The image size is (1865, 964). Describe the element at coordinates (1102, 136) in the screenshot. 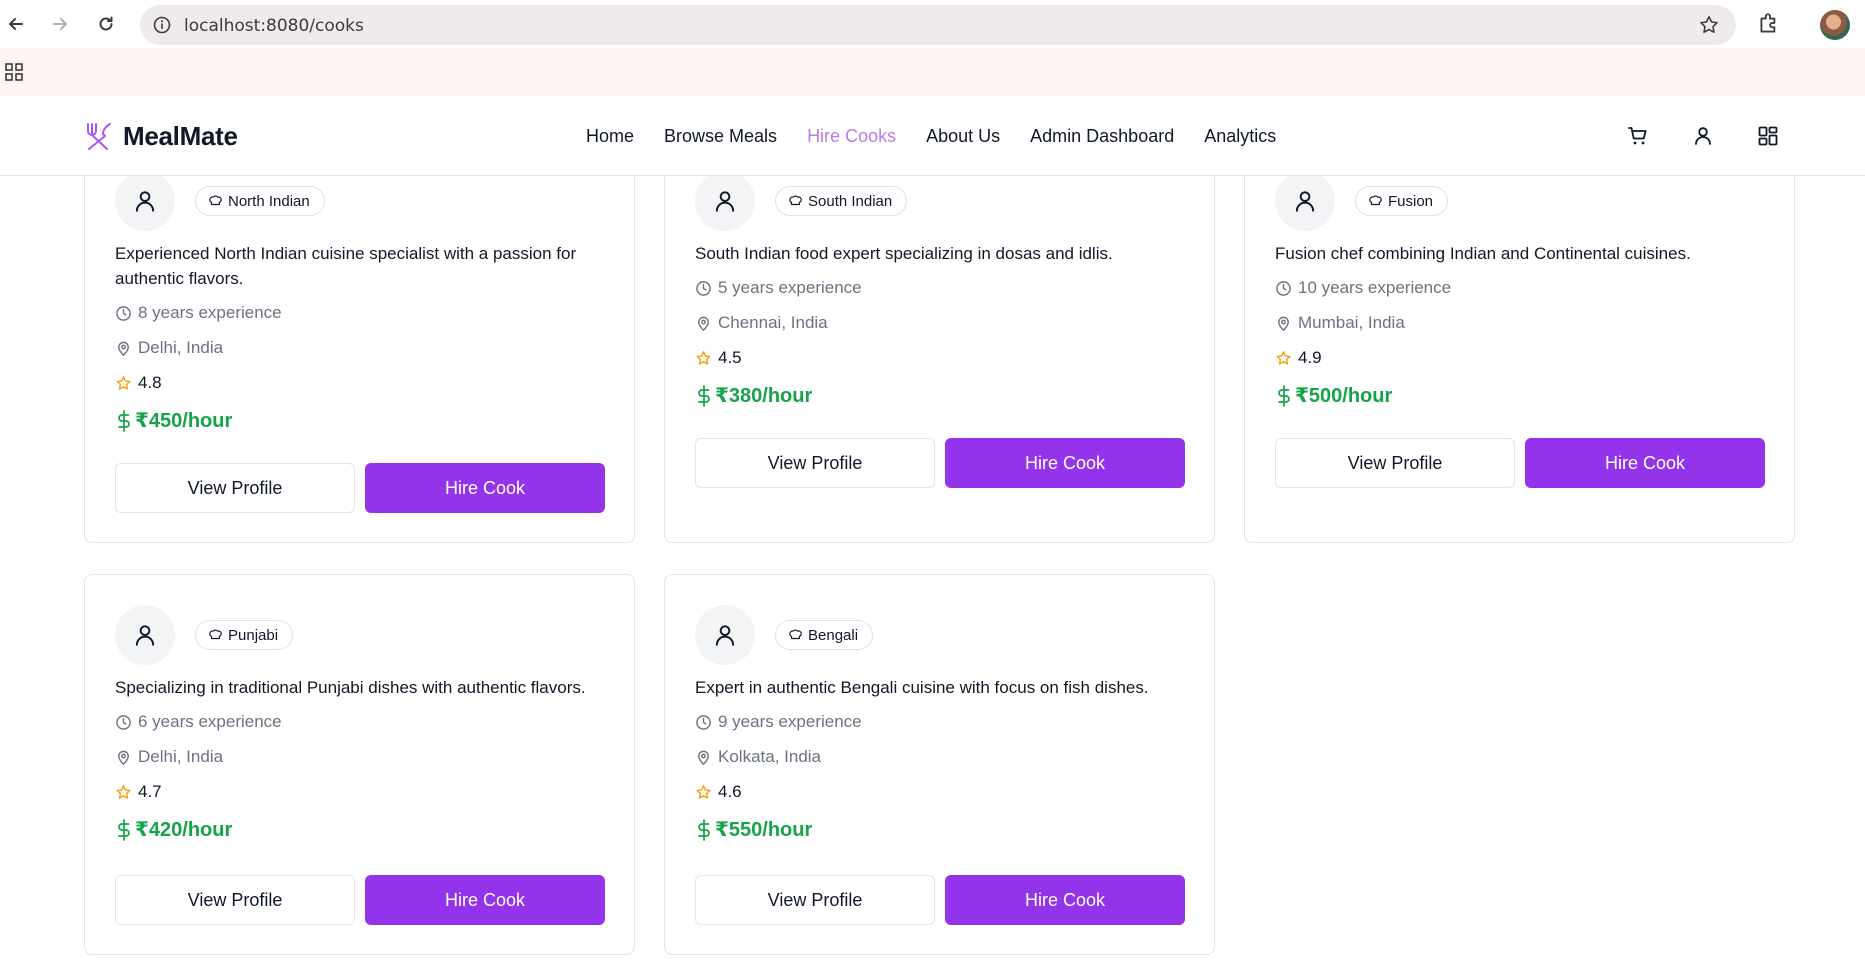

I see `nav-admin-dashboard: Admin Dashboard` at that location.